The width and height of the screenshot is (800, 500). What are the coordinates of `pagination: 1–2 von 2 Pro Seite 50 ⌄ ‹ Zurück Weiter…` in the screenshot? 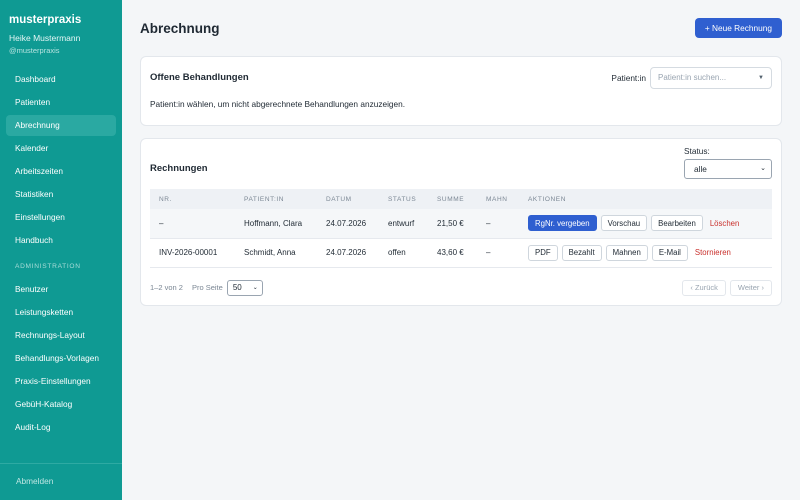 It's located at (461, 287).